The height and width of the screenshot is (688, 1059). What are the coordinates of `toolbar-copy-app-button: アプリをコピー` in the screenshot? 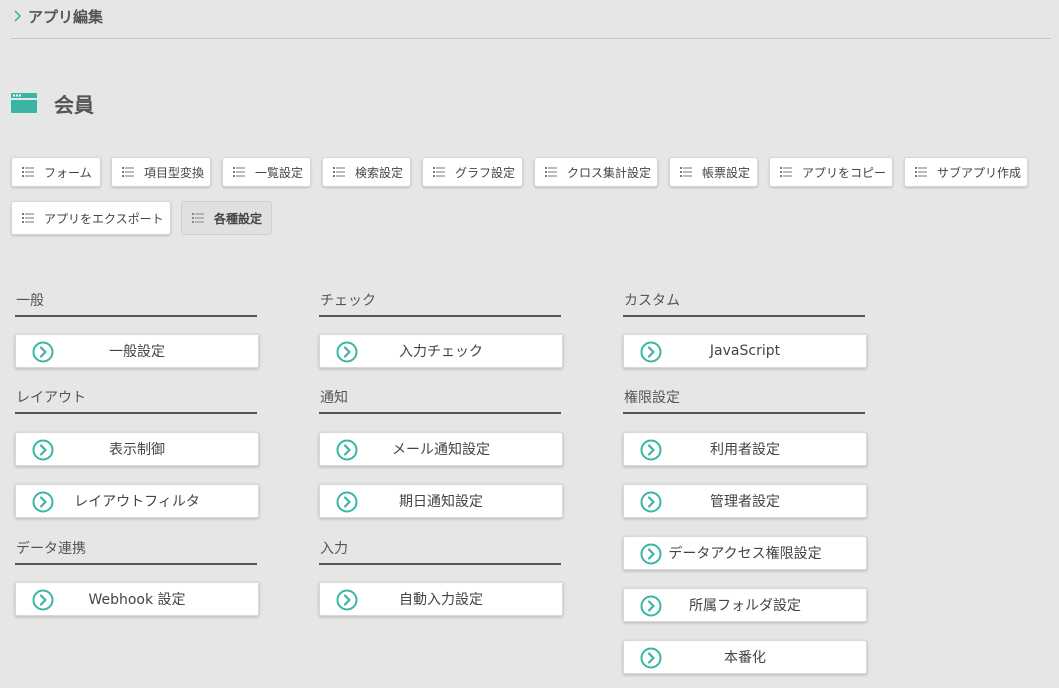 It's located at (831, 172).